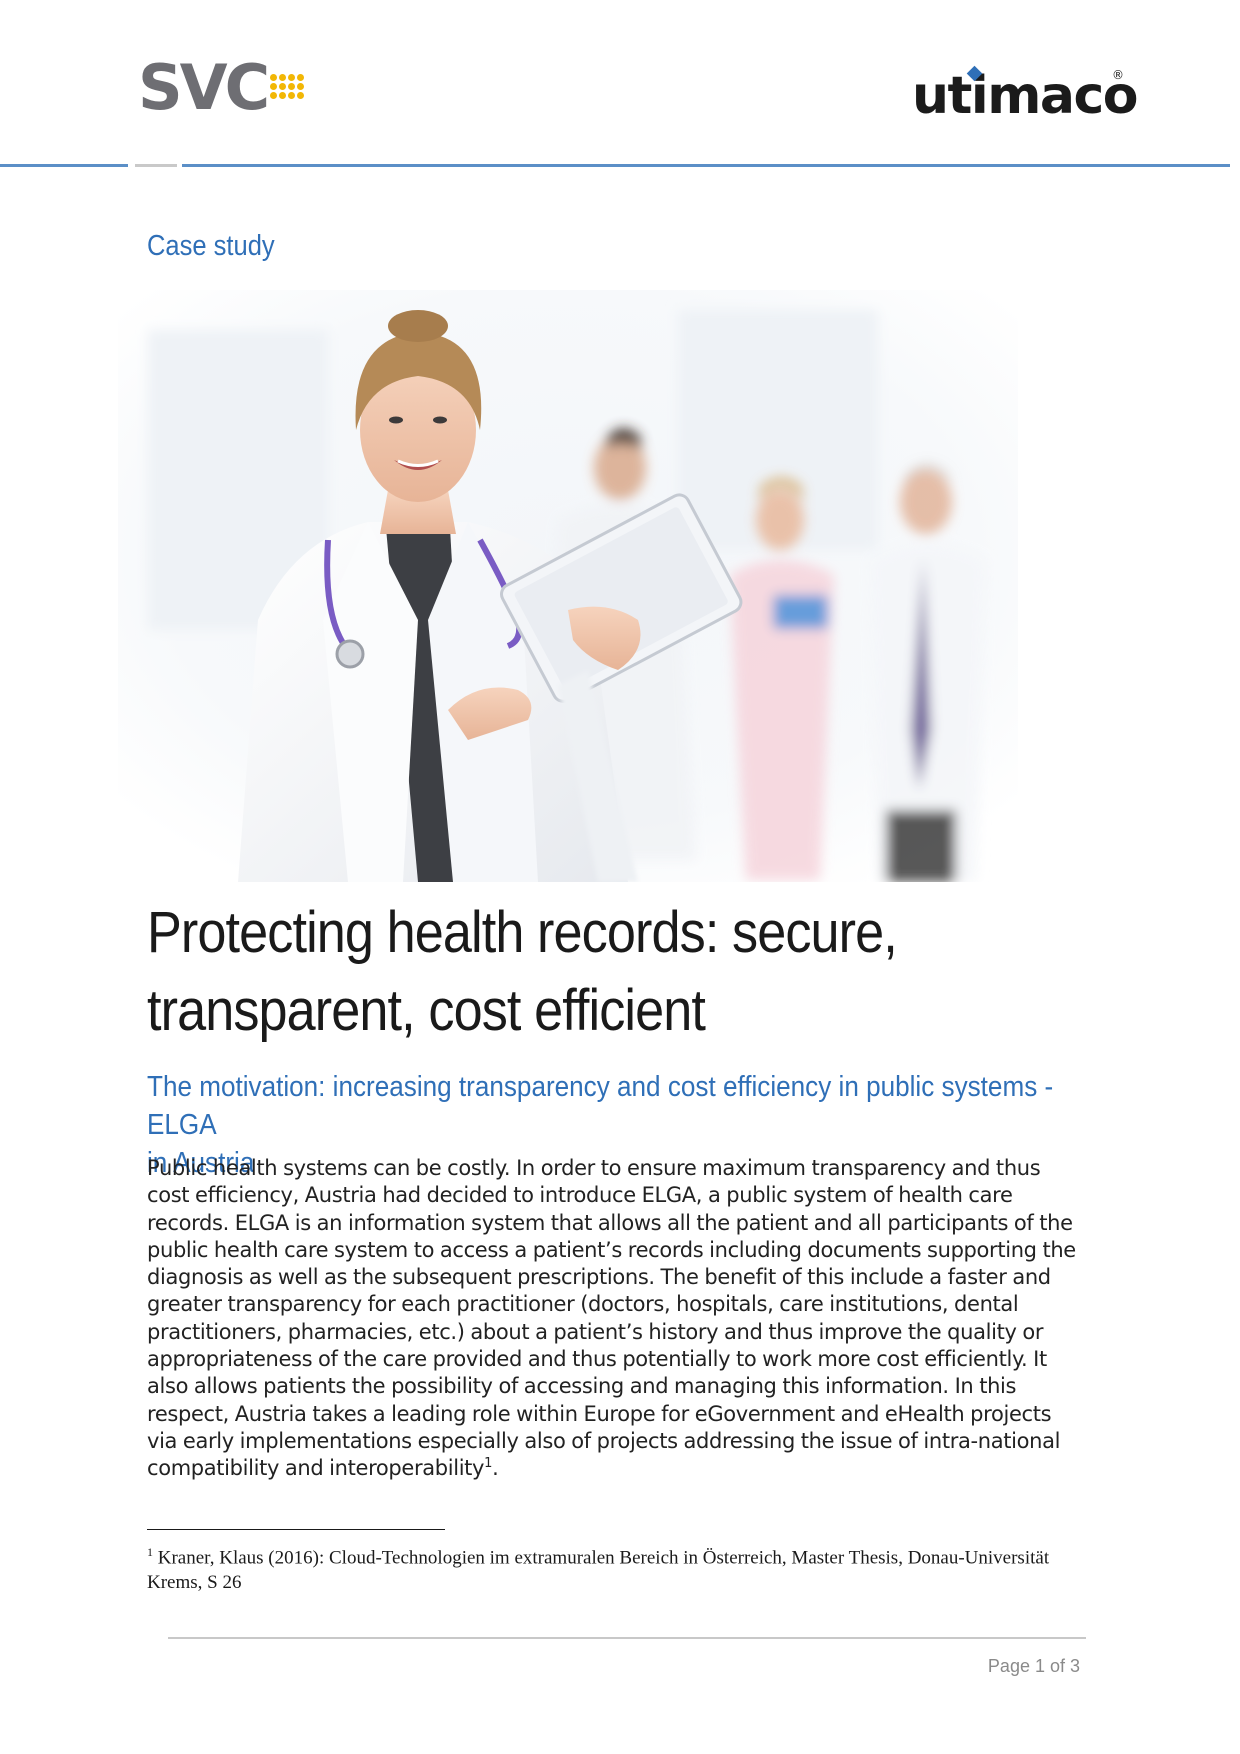  I want to click on svc-logo-dots-icon, so click(287, 86).